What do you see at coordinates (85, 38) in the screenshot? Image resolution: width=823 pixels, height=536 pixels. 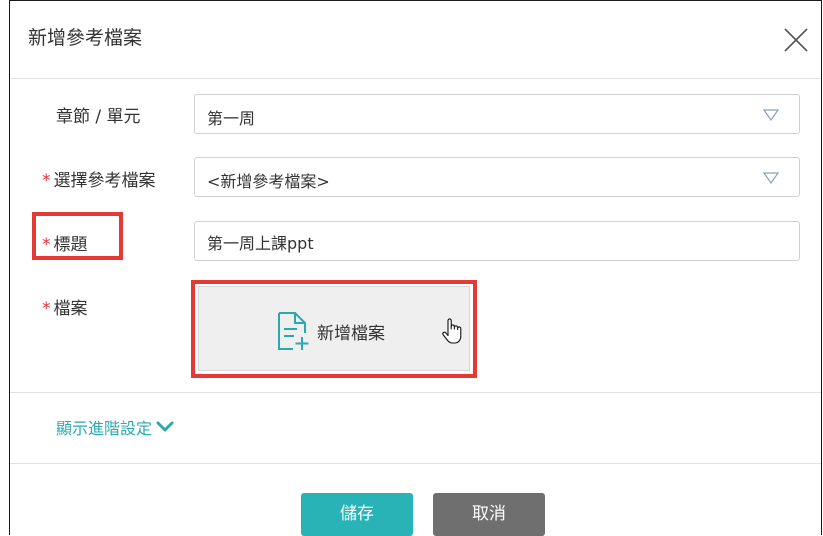 I see `dialog-title: 新增參考檔案` at bounding box center [85, 38].